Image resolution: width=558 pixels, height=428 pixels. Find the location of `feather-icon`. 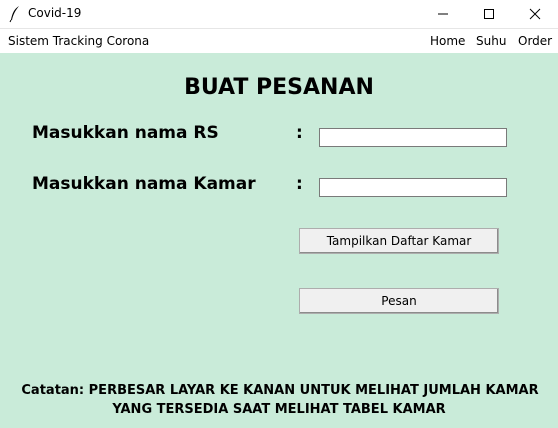

feather-icon is located at coordinates (14, 14).